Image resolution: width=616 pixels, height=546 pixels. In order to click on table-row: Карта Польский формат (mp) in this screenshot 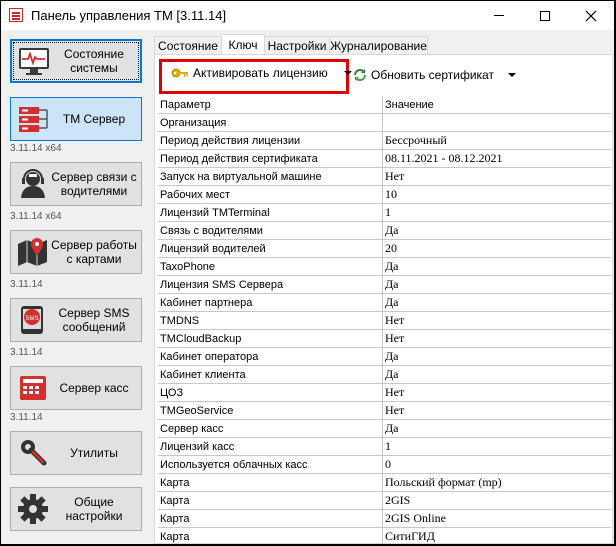, I will do `click(384, 482)`.